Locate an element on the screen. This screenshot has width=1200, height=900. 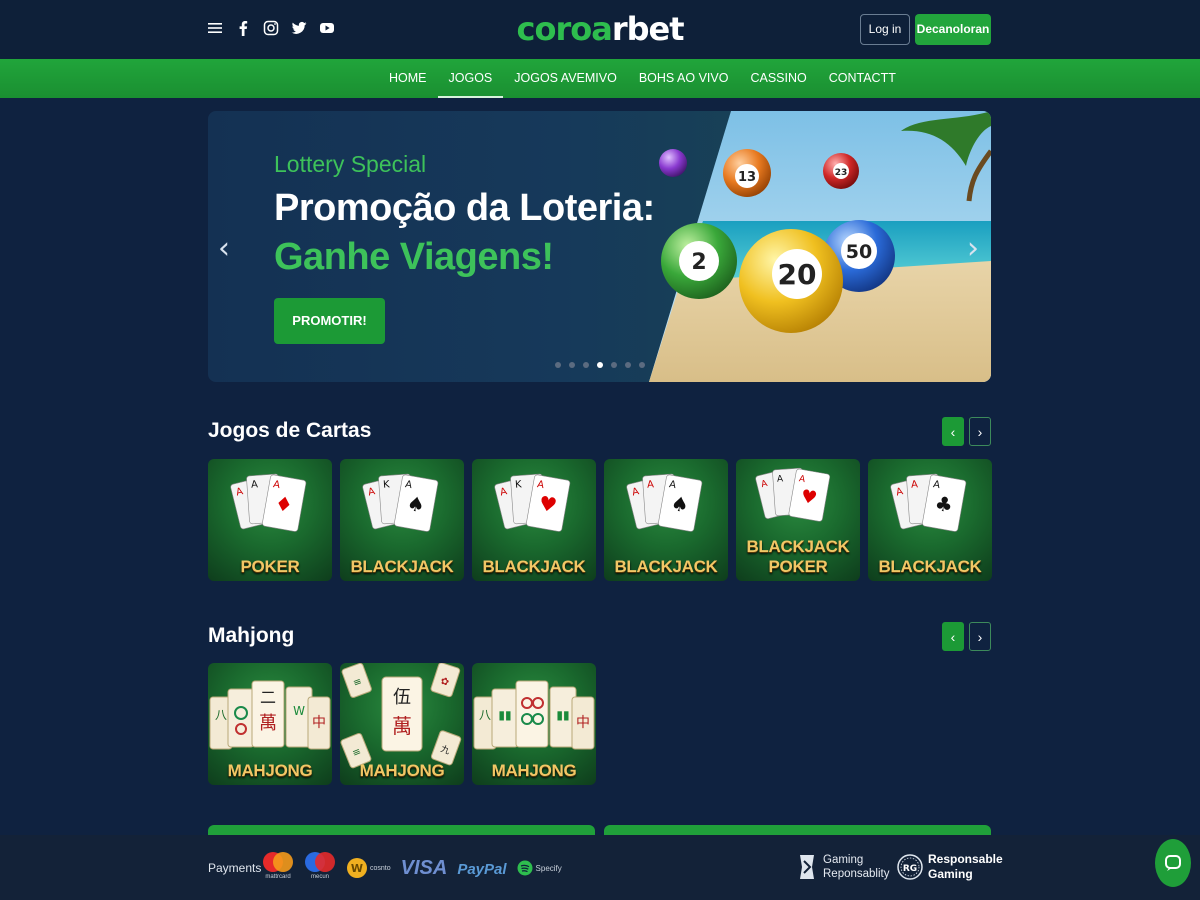
maestro-logo: mecun is located at coordinates (320, 865).